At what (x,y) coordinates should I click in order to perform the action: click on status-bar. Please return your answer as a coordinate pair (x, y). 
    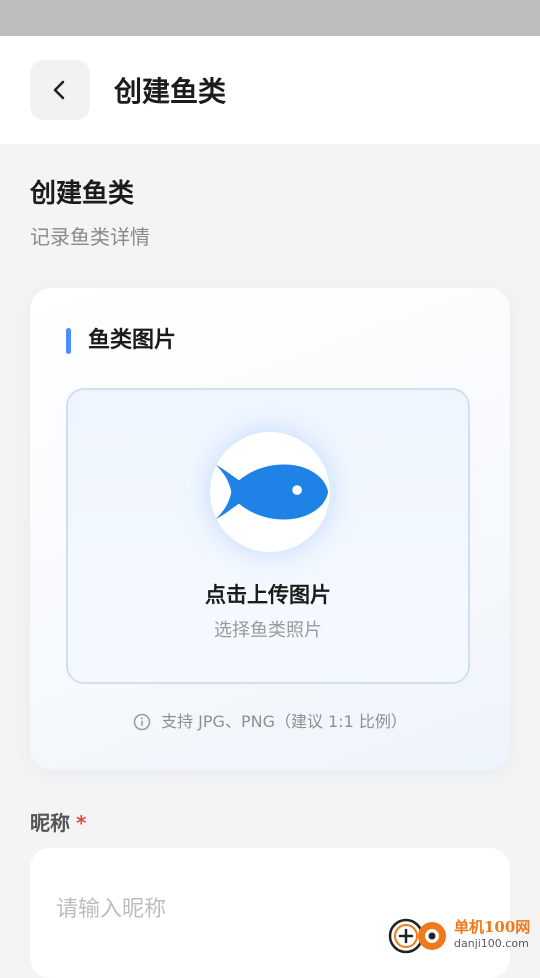
    Looking at the image, I should click on (270, 18).